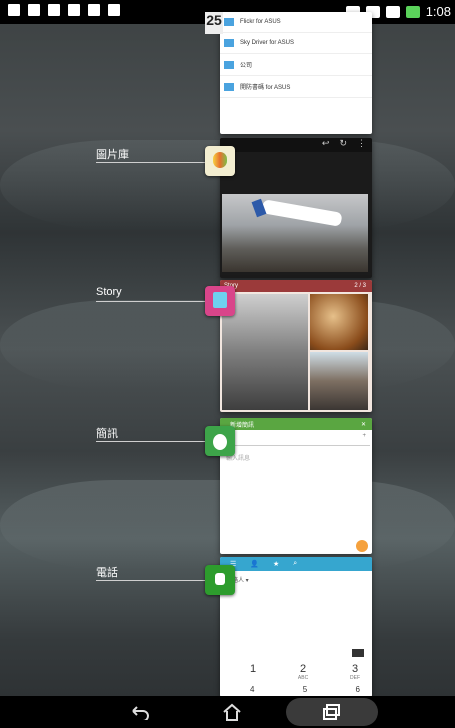 This screenshot has width=455, height=728. I want to click on messaging-header: 新增簡訊 ✕, so click(296, 424).